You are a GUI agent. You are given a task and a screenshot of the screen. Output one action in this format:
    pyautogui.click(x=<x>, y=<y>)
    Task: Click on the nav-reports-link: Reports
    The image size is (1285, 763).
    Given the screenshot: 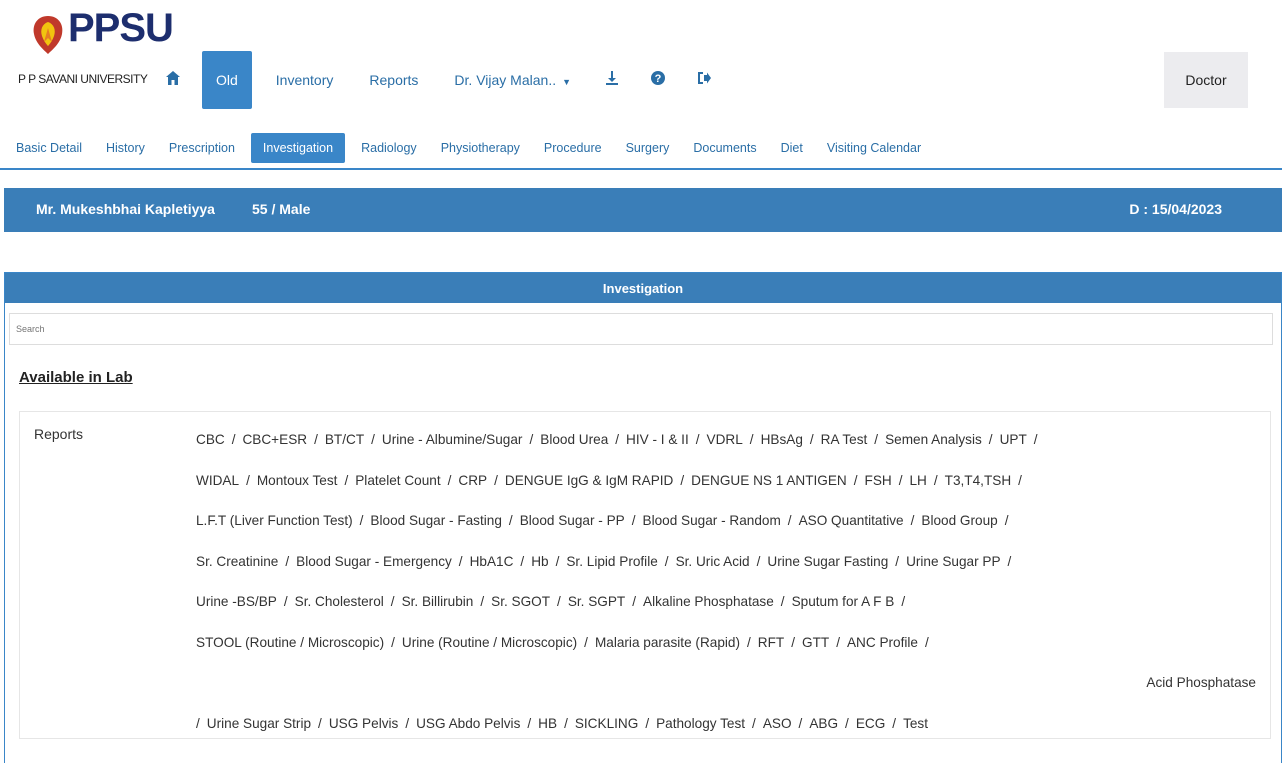 What is the action you would take?
    pyautogui.click(x=393, y=80)
    